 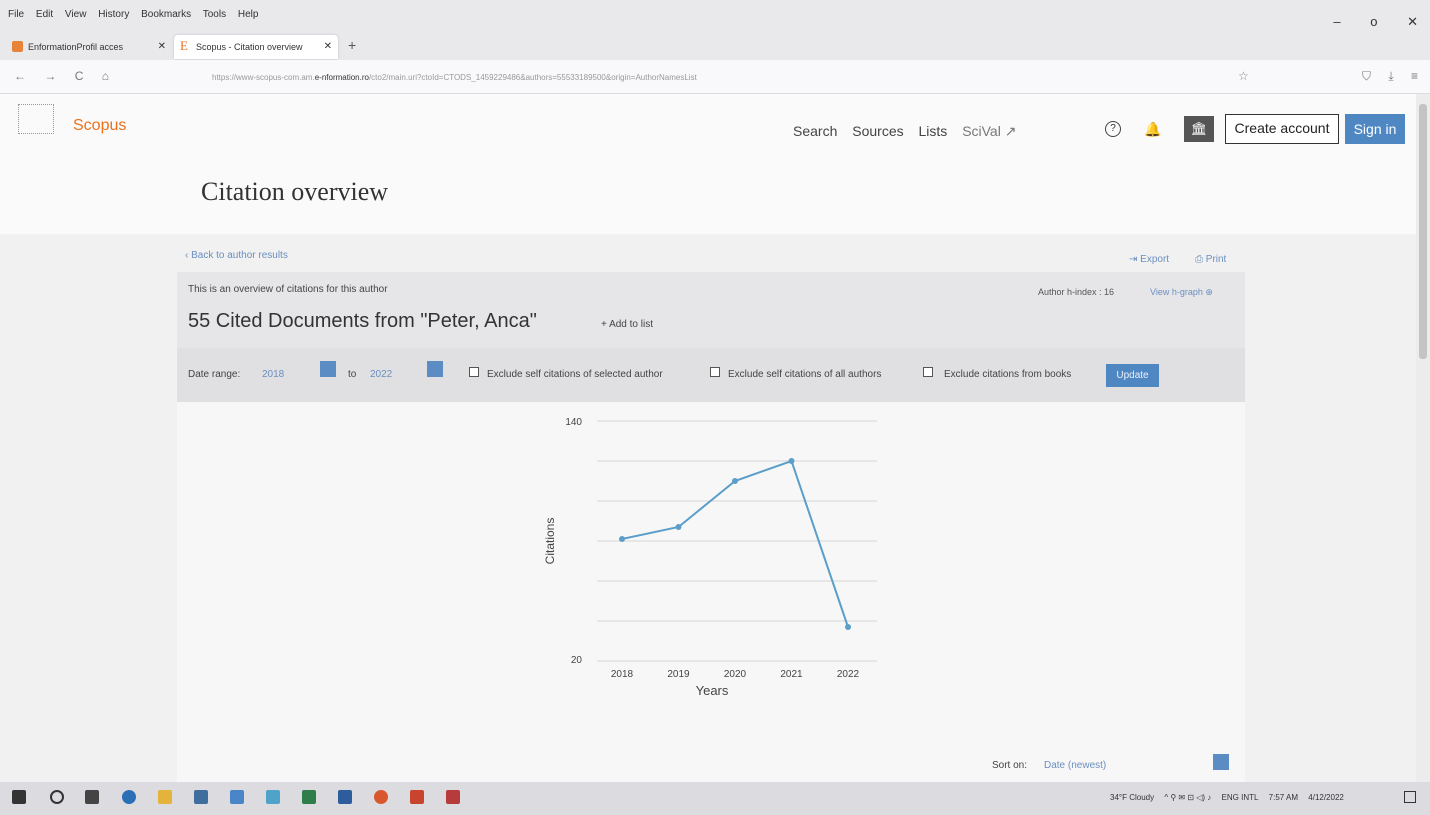 I want to click on view-h-graph-link: View h-graph ⊕, so click(x=1181, y=292).